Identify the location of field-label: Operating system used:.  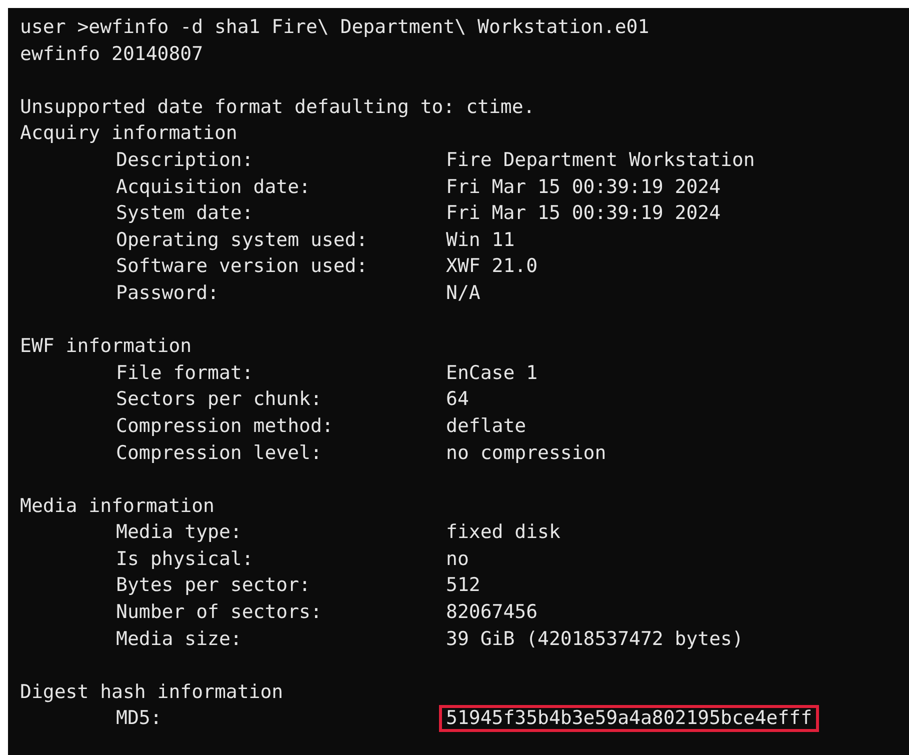
(242, 239).